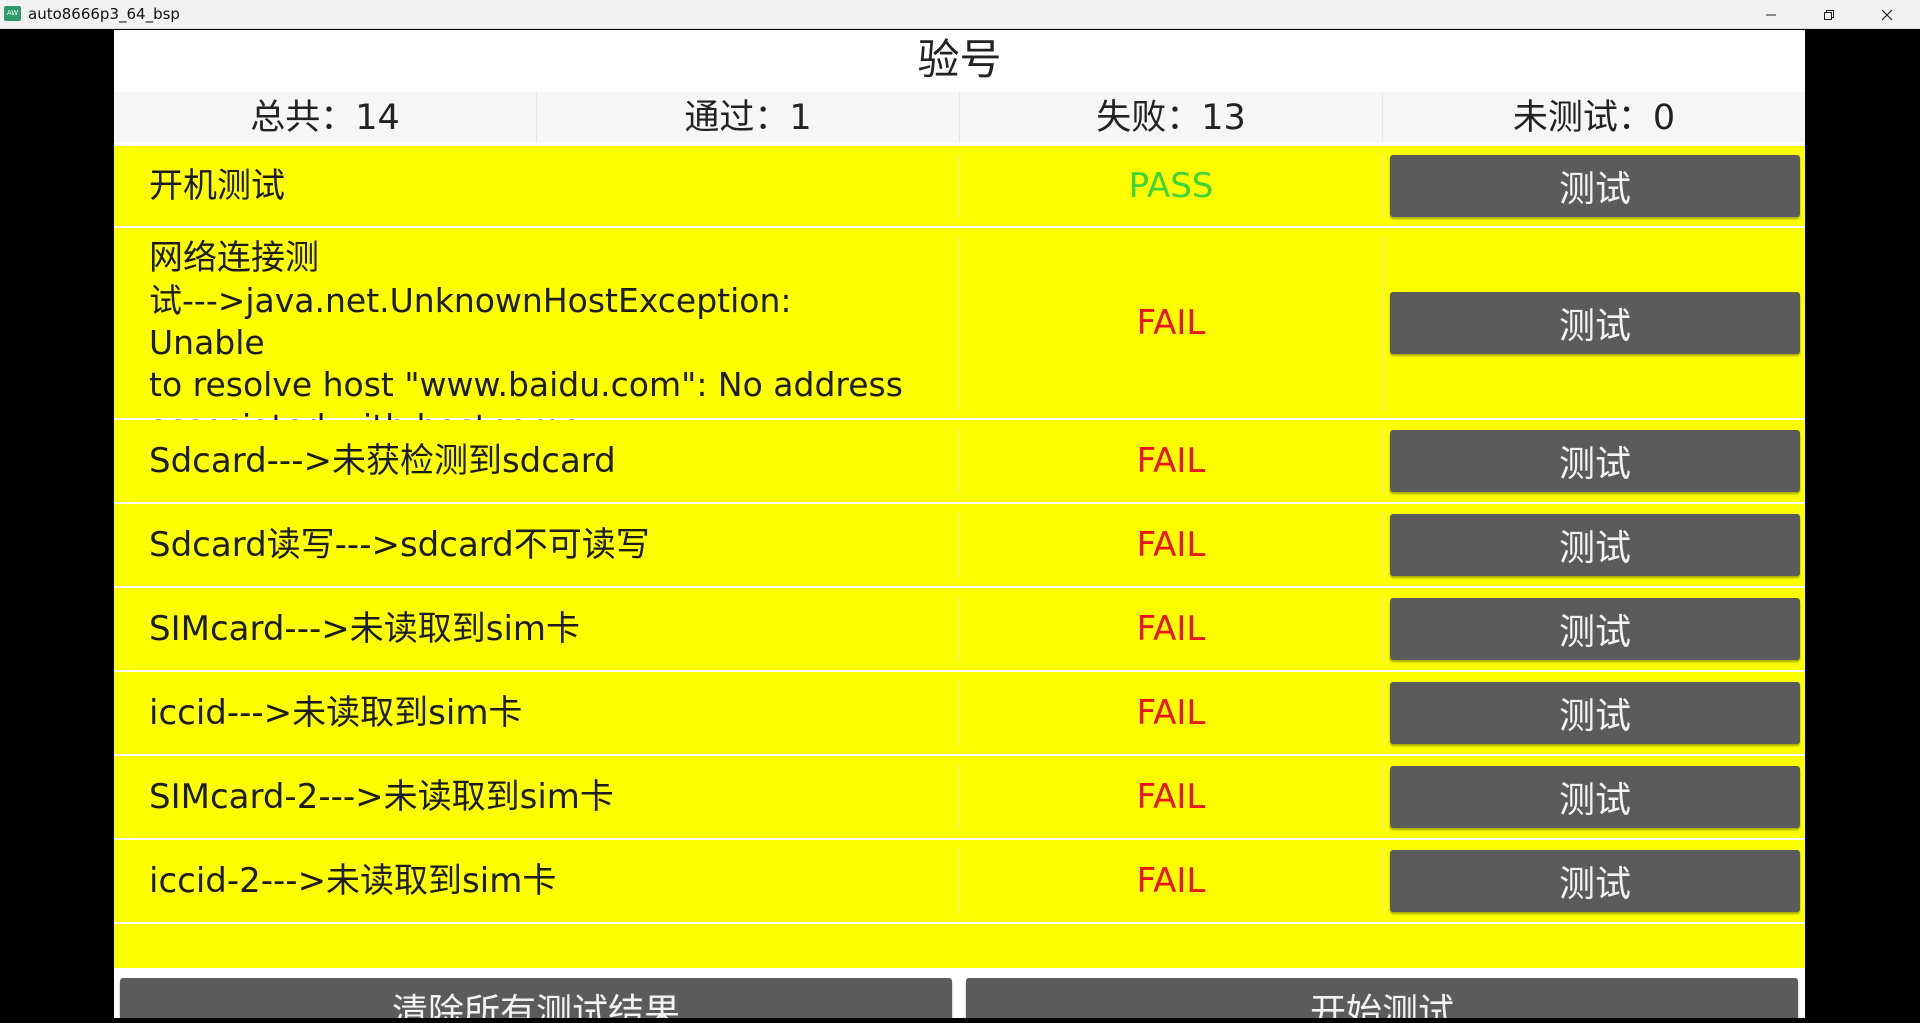  Describe the element at coordinates (959, 186) in the screenshot. I see `test-row: 开机测试 PASS 测试` at that location.